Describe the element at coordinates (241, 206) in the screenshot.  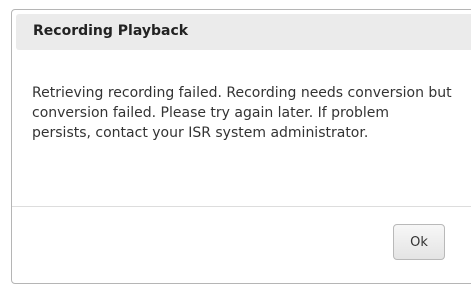
I see `footer-divider` at that location.